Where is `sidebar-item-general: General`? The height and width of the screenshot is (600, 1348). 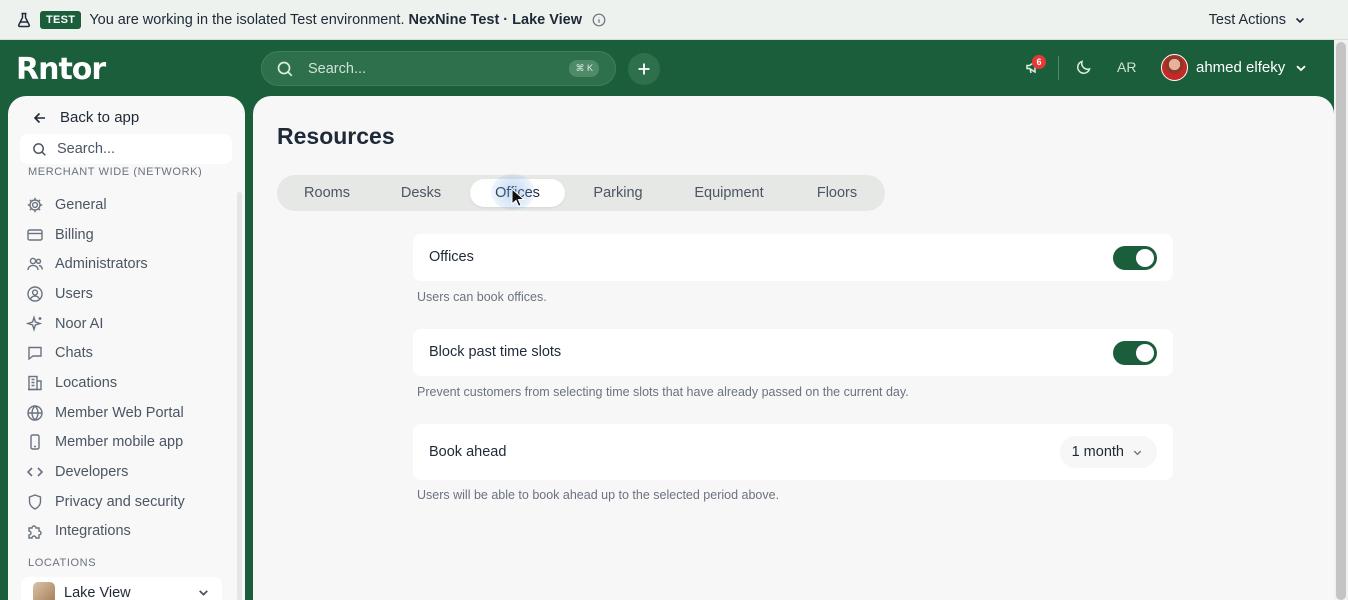 sidebar-item-general: General is located at coordinates (105, 205).